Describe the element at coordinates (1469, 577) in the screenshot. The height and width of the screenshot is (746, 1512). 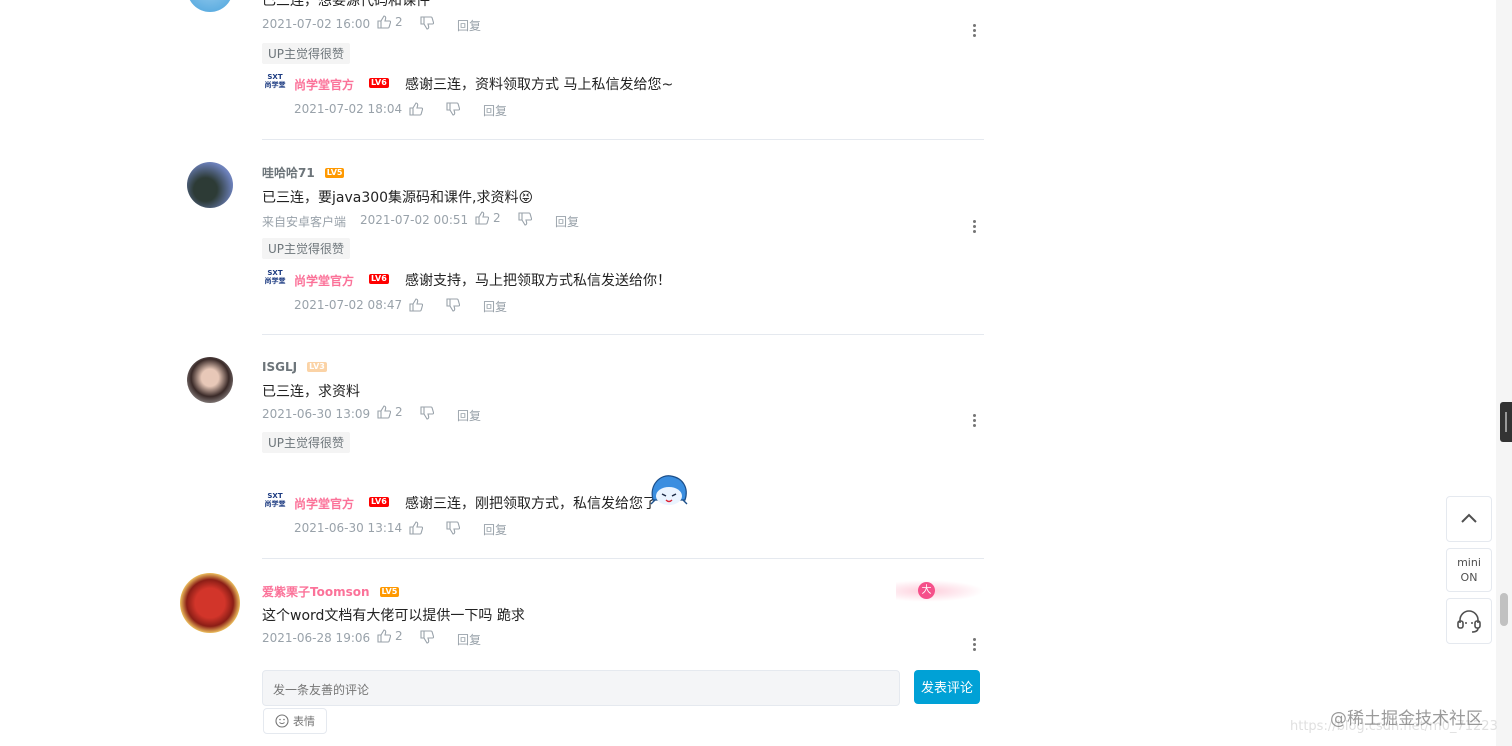
I see `on-label: ON` at that location.